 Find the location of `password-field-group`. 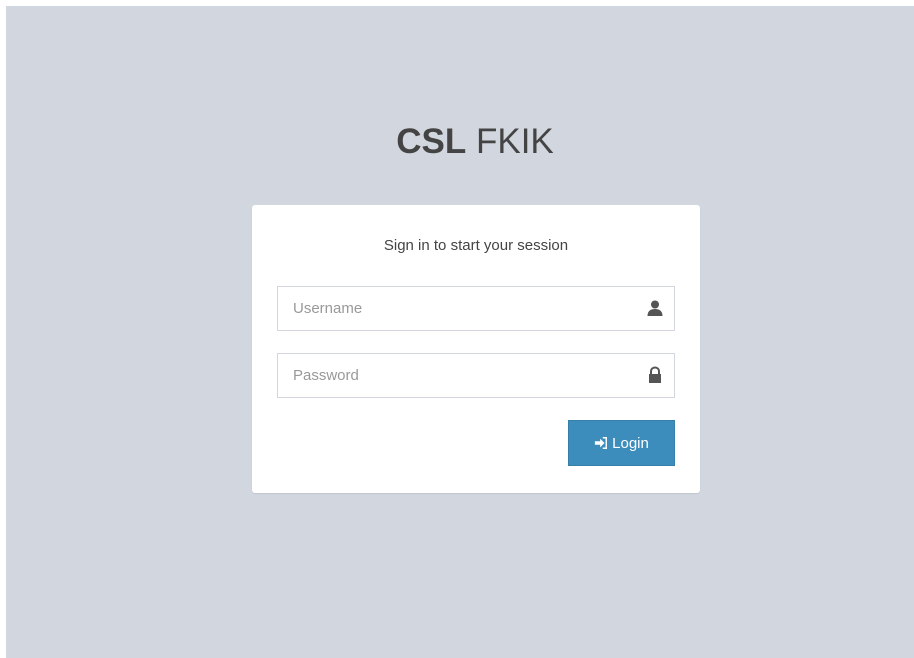

password-field-group is located at coordinates (476, 375).